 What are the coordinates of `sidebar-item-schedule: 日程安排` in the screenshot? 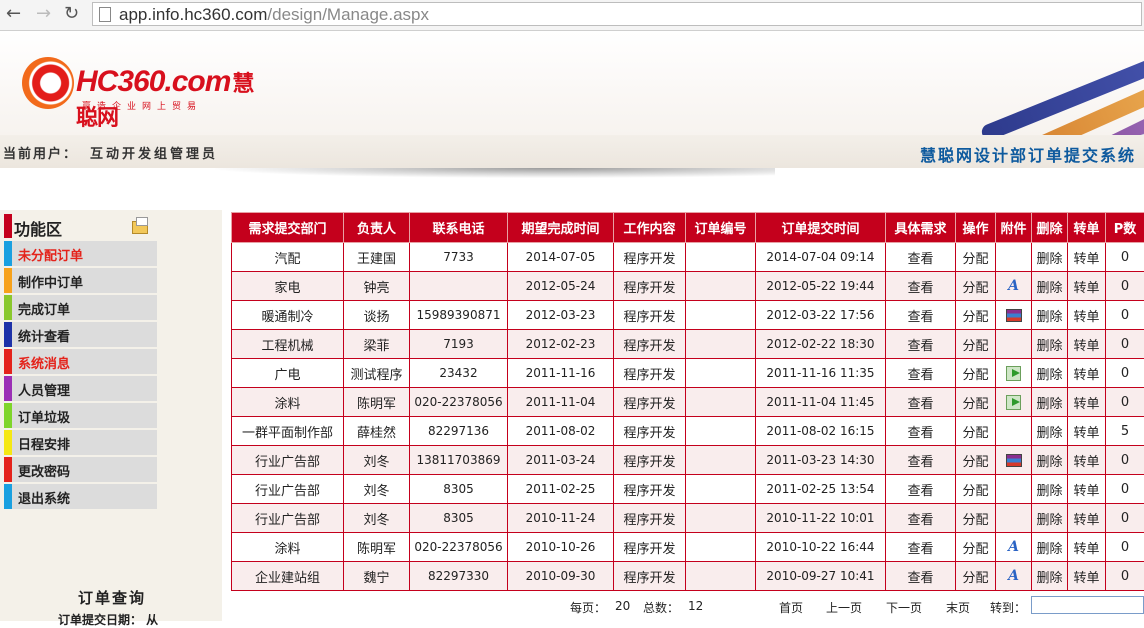 It's located at (80, 442).